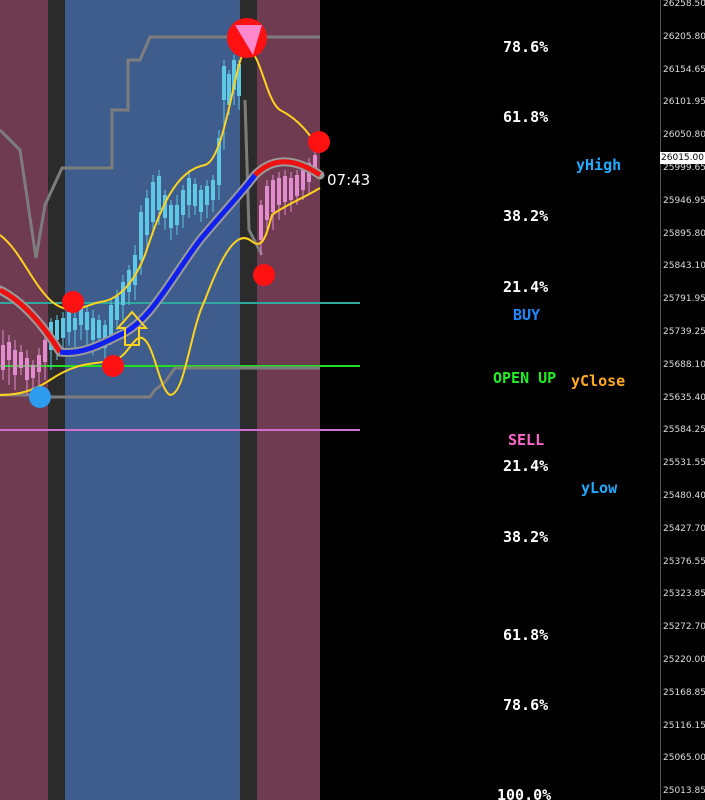 The height and width of the screenshot is (800, 705). Describe the element at coordinates (684, 233) in the screenshot. I see `price-tick-label: 25895.80` at that location.